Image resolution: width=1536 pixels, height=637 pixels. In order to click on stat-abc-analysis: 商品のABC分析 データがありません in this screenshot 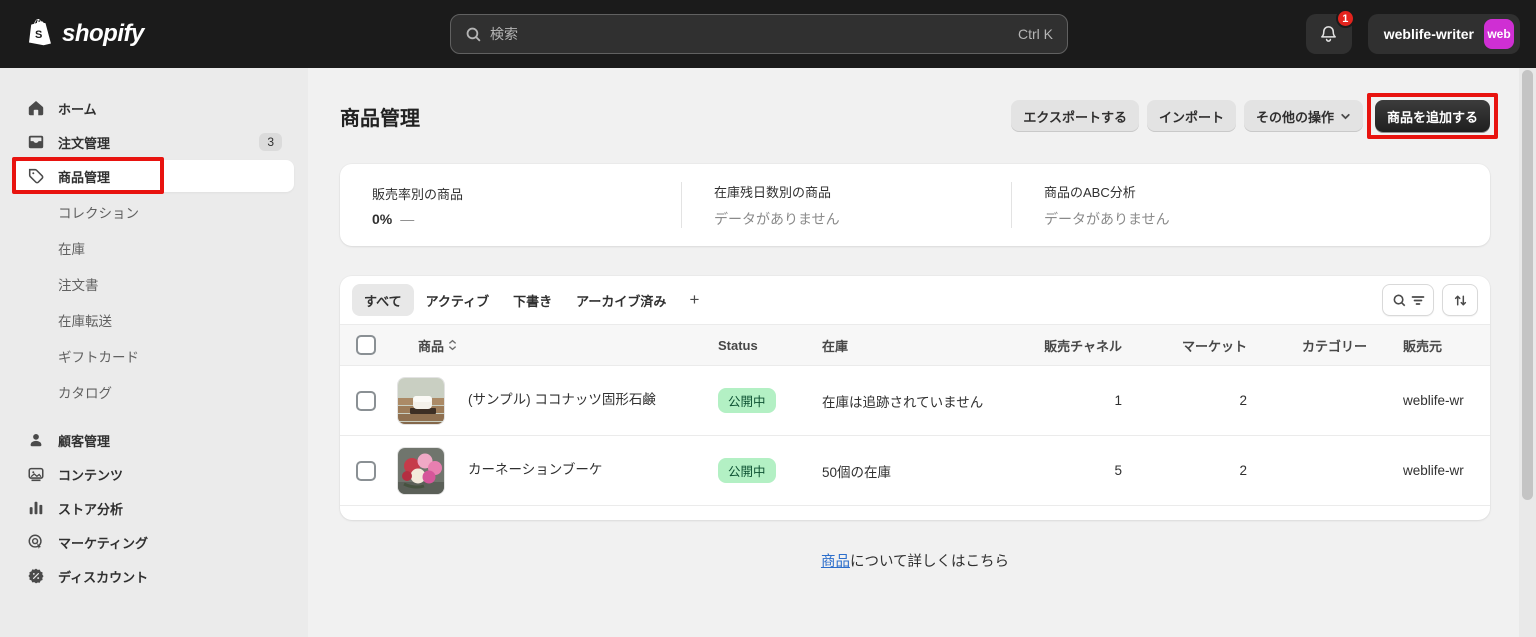, I will do `click(1250, 205)`.